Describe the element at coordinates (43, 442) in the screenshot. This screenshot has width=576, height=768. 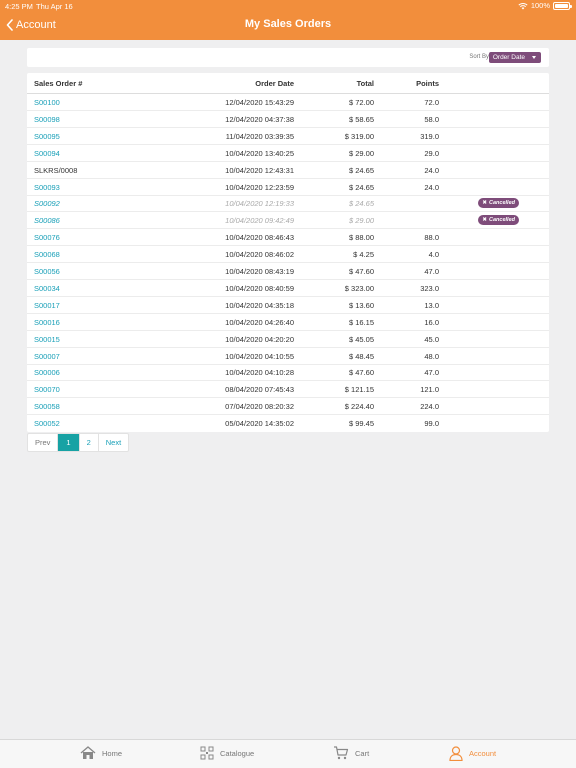
I see `prev-page-button: Prev` at that location.